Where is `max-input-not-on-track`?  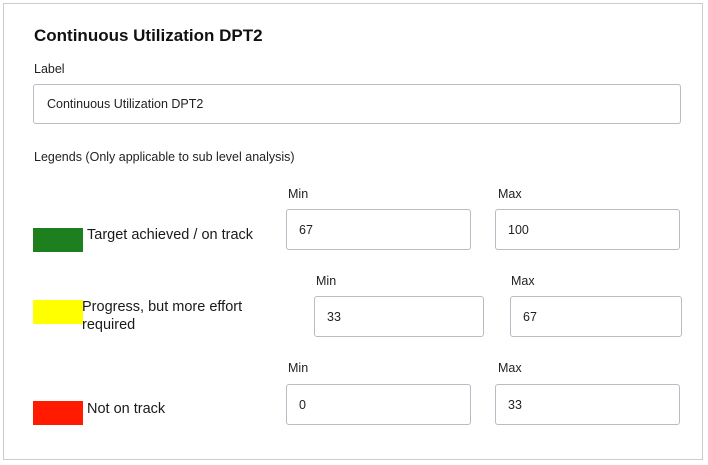
max-input-not-on-track is located at coordinates (587, 404).